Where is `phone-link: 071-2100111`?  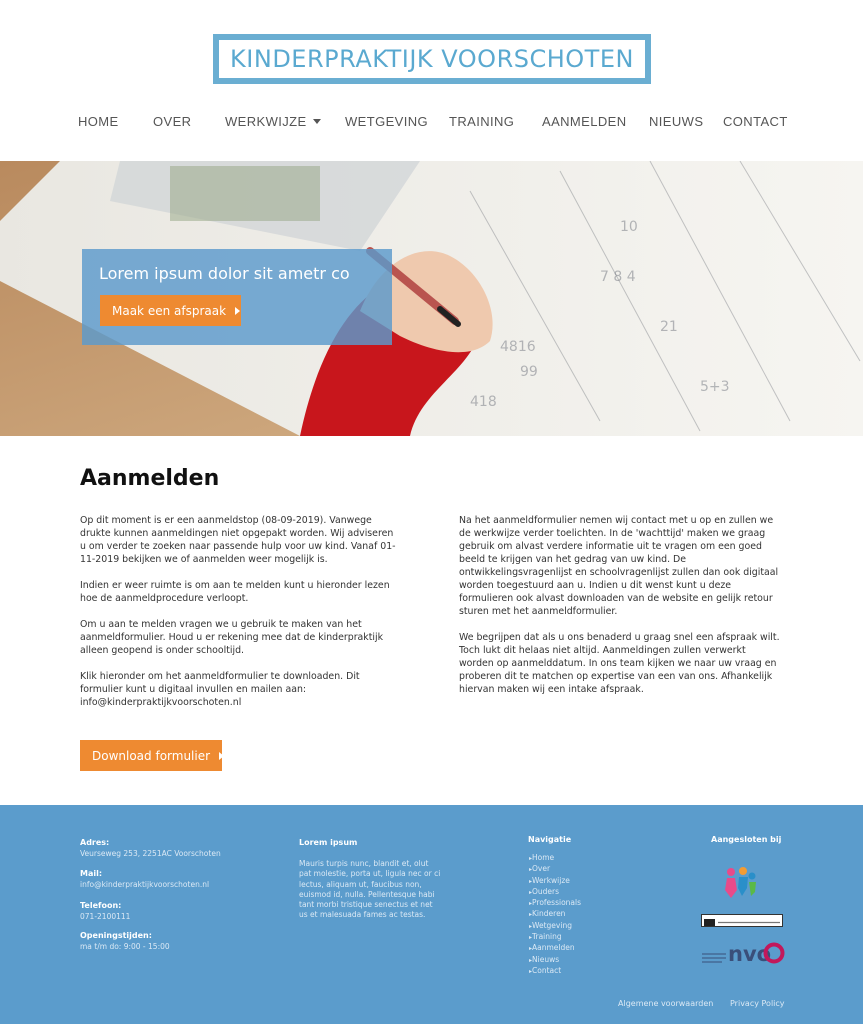
phone-link: 071-2100111 is located at coordinates (105, 916).